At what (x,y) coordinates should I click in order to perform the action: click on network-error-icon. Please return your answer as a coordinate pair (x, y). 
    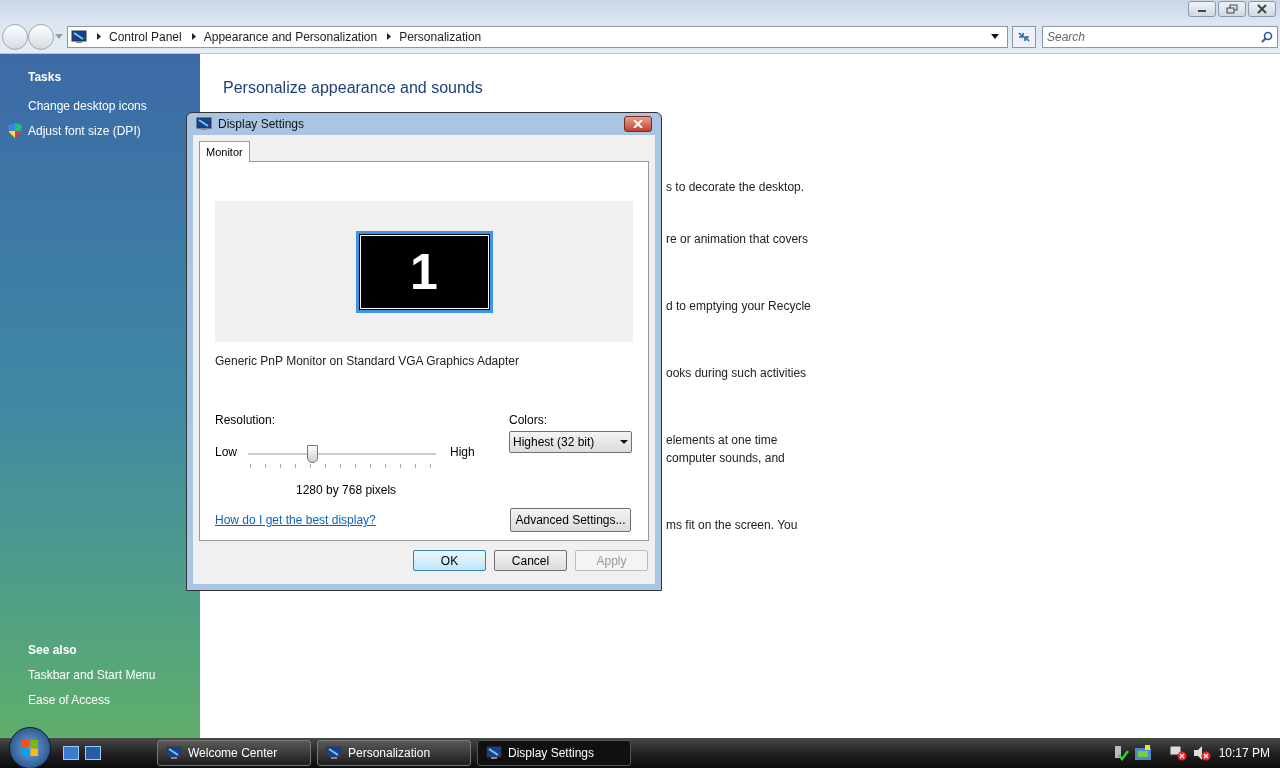
    Looking at the image, I should click on (1177, 753).